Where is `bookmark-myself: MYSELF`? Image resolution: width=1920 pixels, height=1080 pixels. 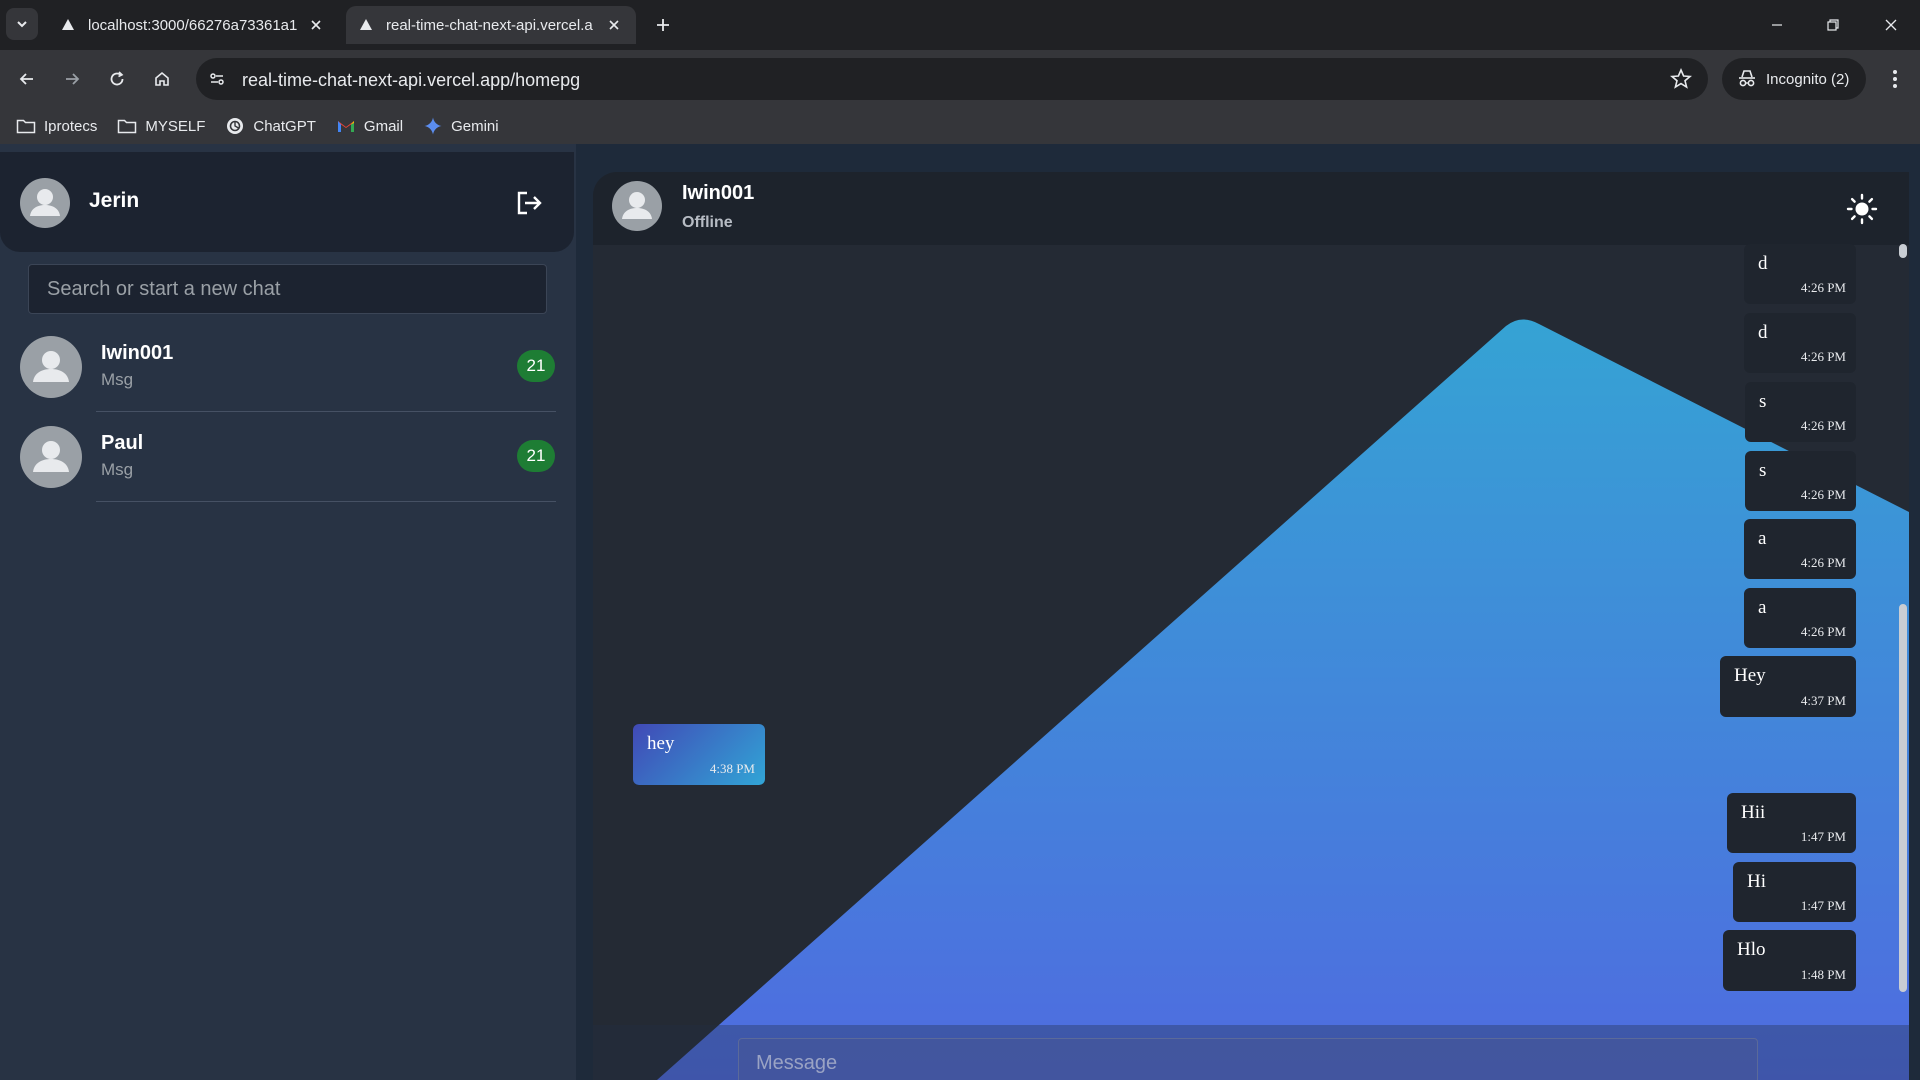 bookmark-myself: MYSELF is located at coordinates (161, 126).